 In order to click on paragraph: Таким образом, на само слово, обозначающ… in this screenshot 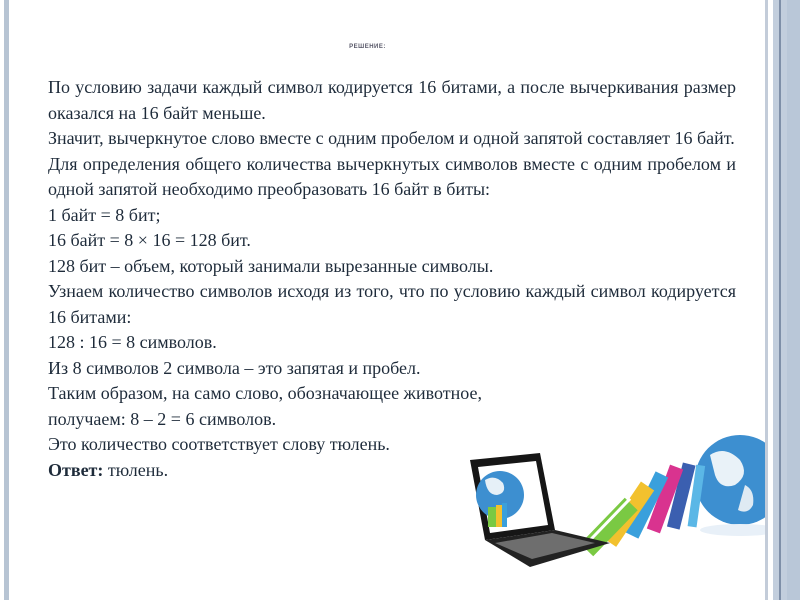, I will do `click(265, 393)`.